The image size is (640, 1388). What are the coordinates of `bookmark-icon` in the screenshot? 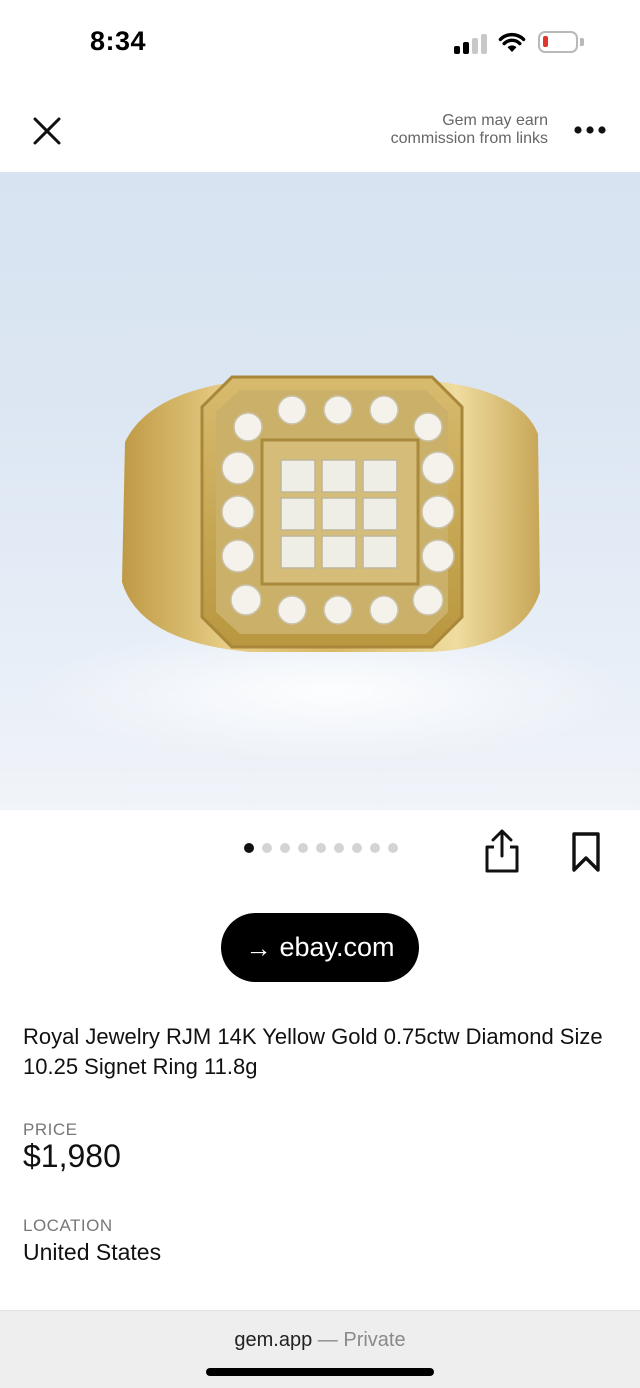 It's located at (586, 852).